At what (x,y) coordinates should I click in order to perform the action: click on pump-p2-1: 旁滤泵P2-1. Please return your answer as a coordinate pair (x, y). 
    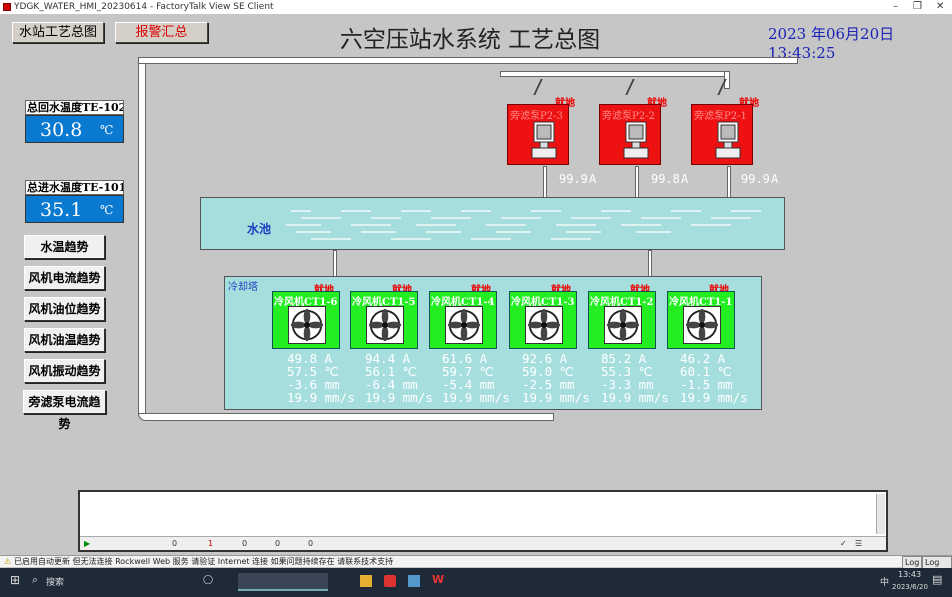
    Looking at the image, I should click on (722, 134).